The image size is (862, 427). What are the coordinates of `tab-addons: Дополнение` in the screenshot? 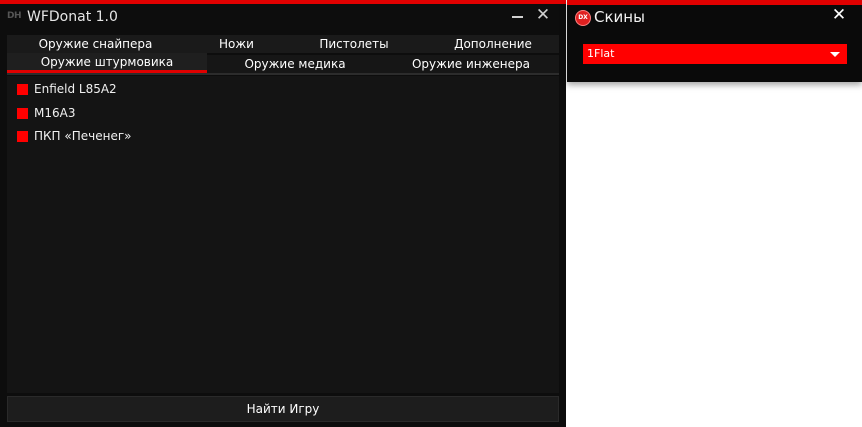 It's located at (493, 44).